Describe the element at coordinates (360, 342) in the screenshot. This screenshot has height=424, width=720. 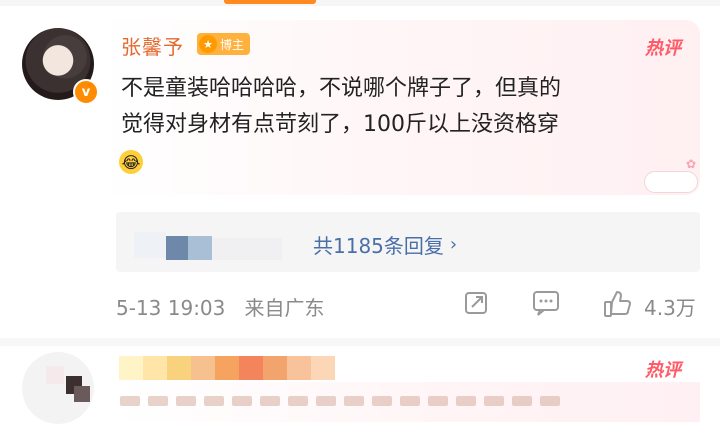
I see `comment-divider` at that location.